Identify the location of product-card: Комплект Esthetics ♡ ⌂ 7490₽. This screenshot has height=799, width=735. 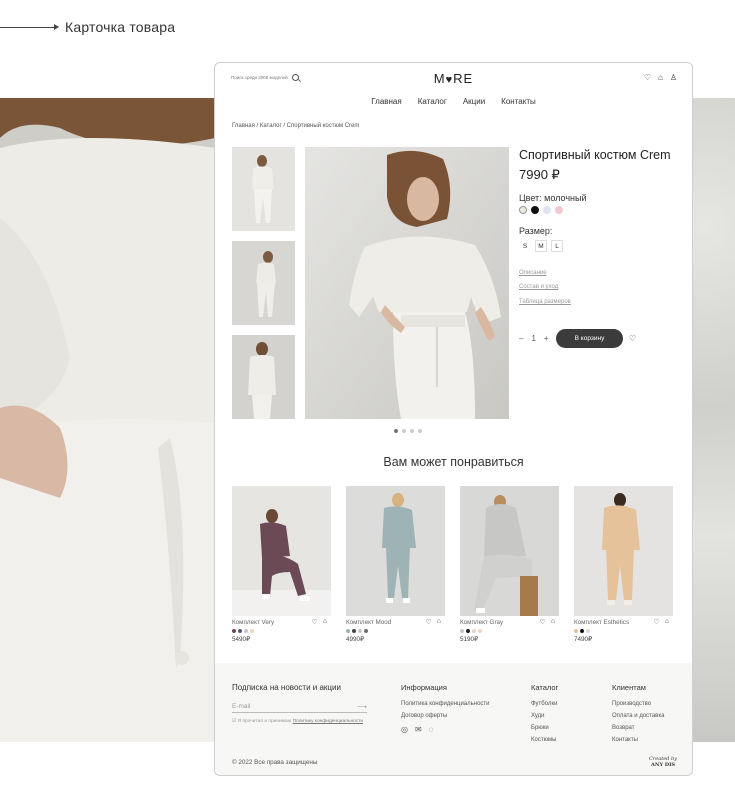
(623, 566).